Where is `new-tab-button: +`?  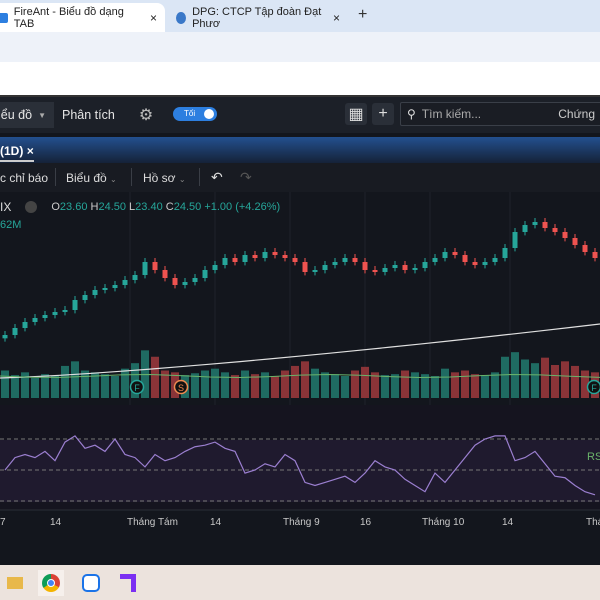 new-tab-button: + is located at coordinates (362, 15).